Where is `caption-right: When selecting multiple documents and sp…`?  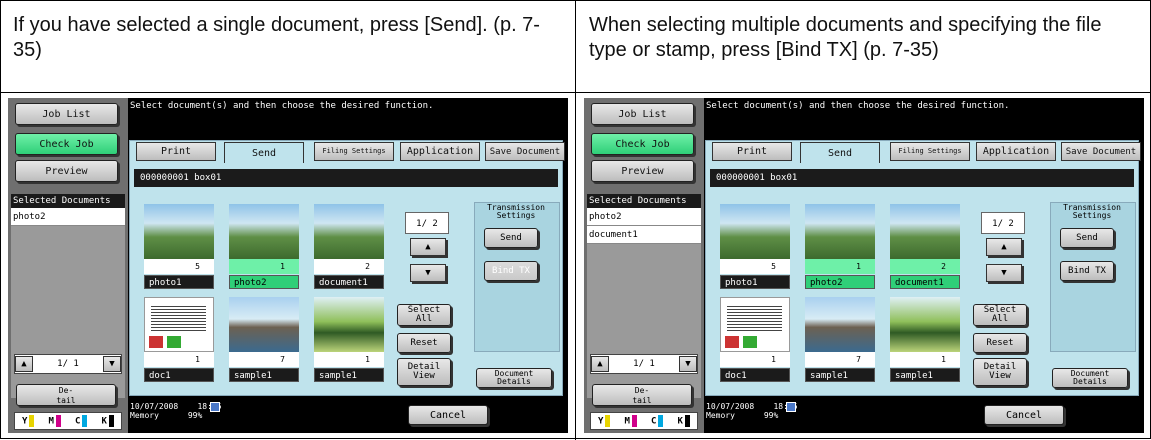 caption-right: When selecting multiple documents and sp… is located at coordinates (845, 37).